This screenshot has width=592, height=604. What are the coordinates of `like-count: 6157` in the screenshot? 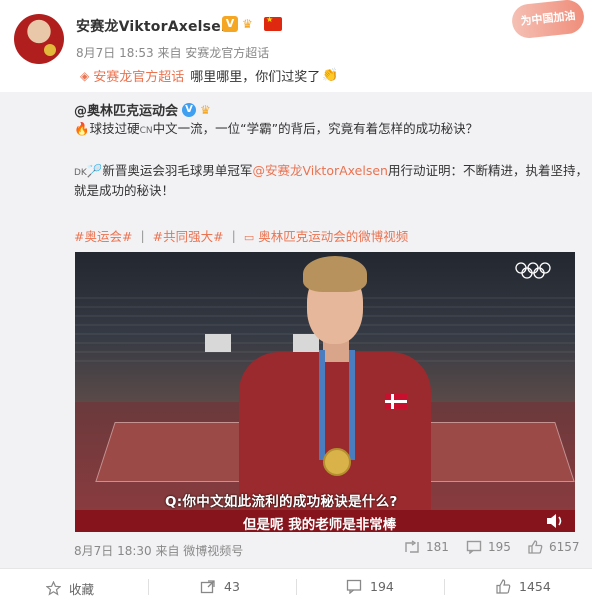 It's located at (564, 547).